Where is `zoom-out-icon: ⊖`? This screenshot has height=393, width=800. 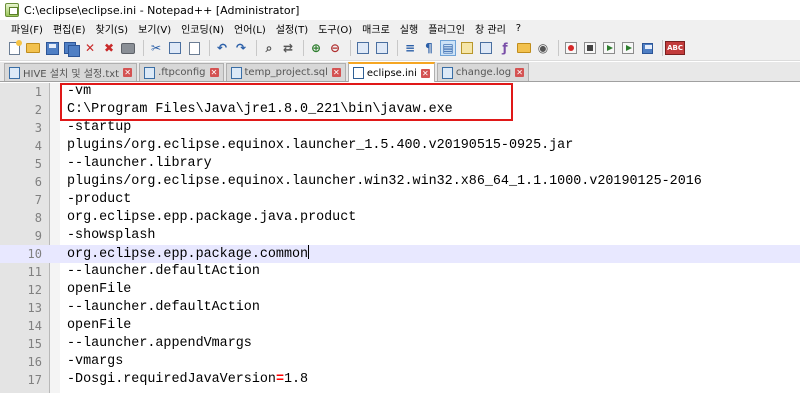
zoom-out-icon: ⊖ is located at coordinates (335, 48).